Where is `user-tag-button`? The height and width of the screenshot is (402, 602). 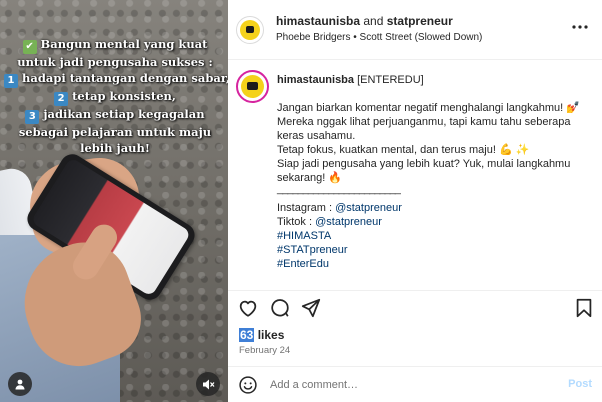 user-tag-button is located at coordinates (20, 384).